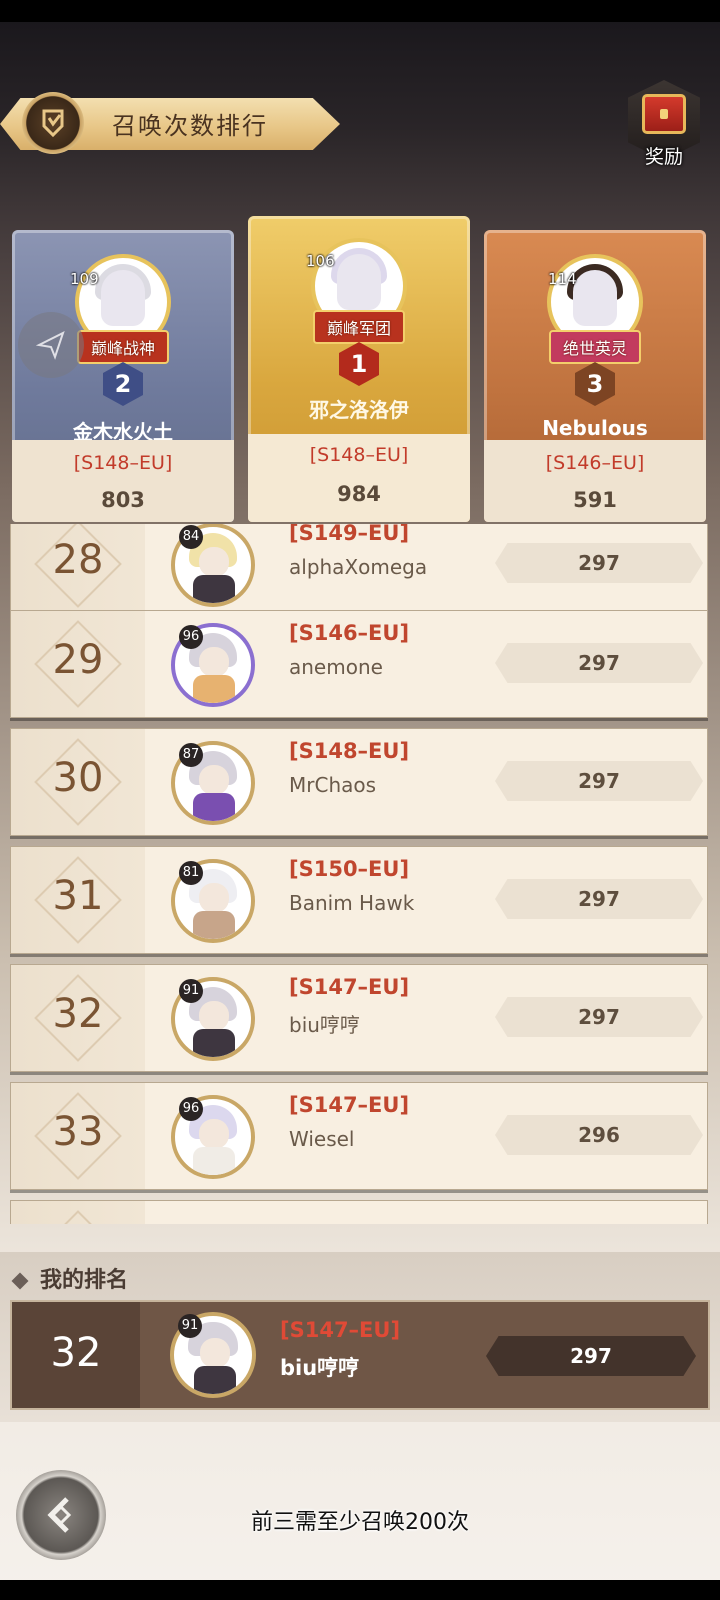  What do you see at coordinates (123, 347) in the screenshot?
I see `title-badge: 巅峰战神` at bounding box center [123, 347].